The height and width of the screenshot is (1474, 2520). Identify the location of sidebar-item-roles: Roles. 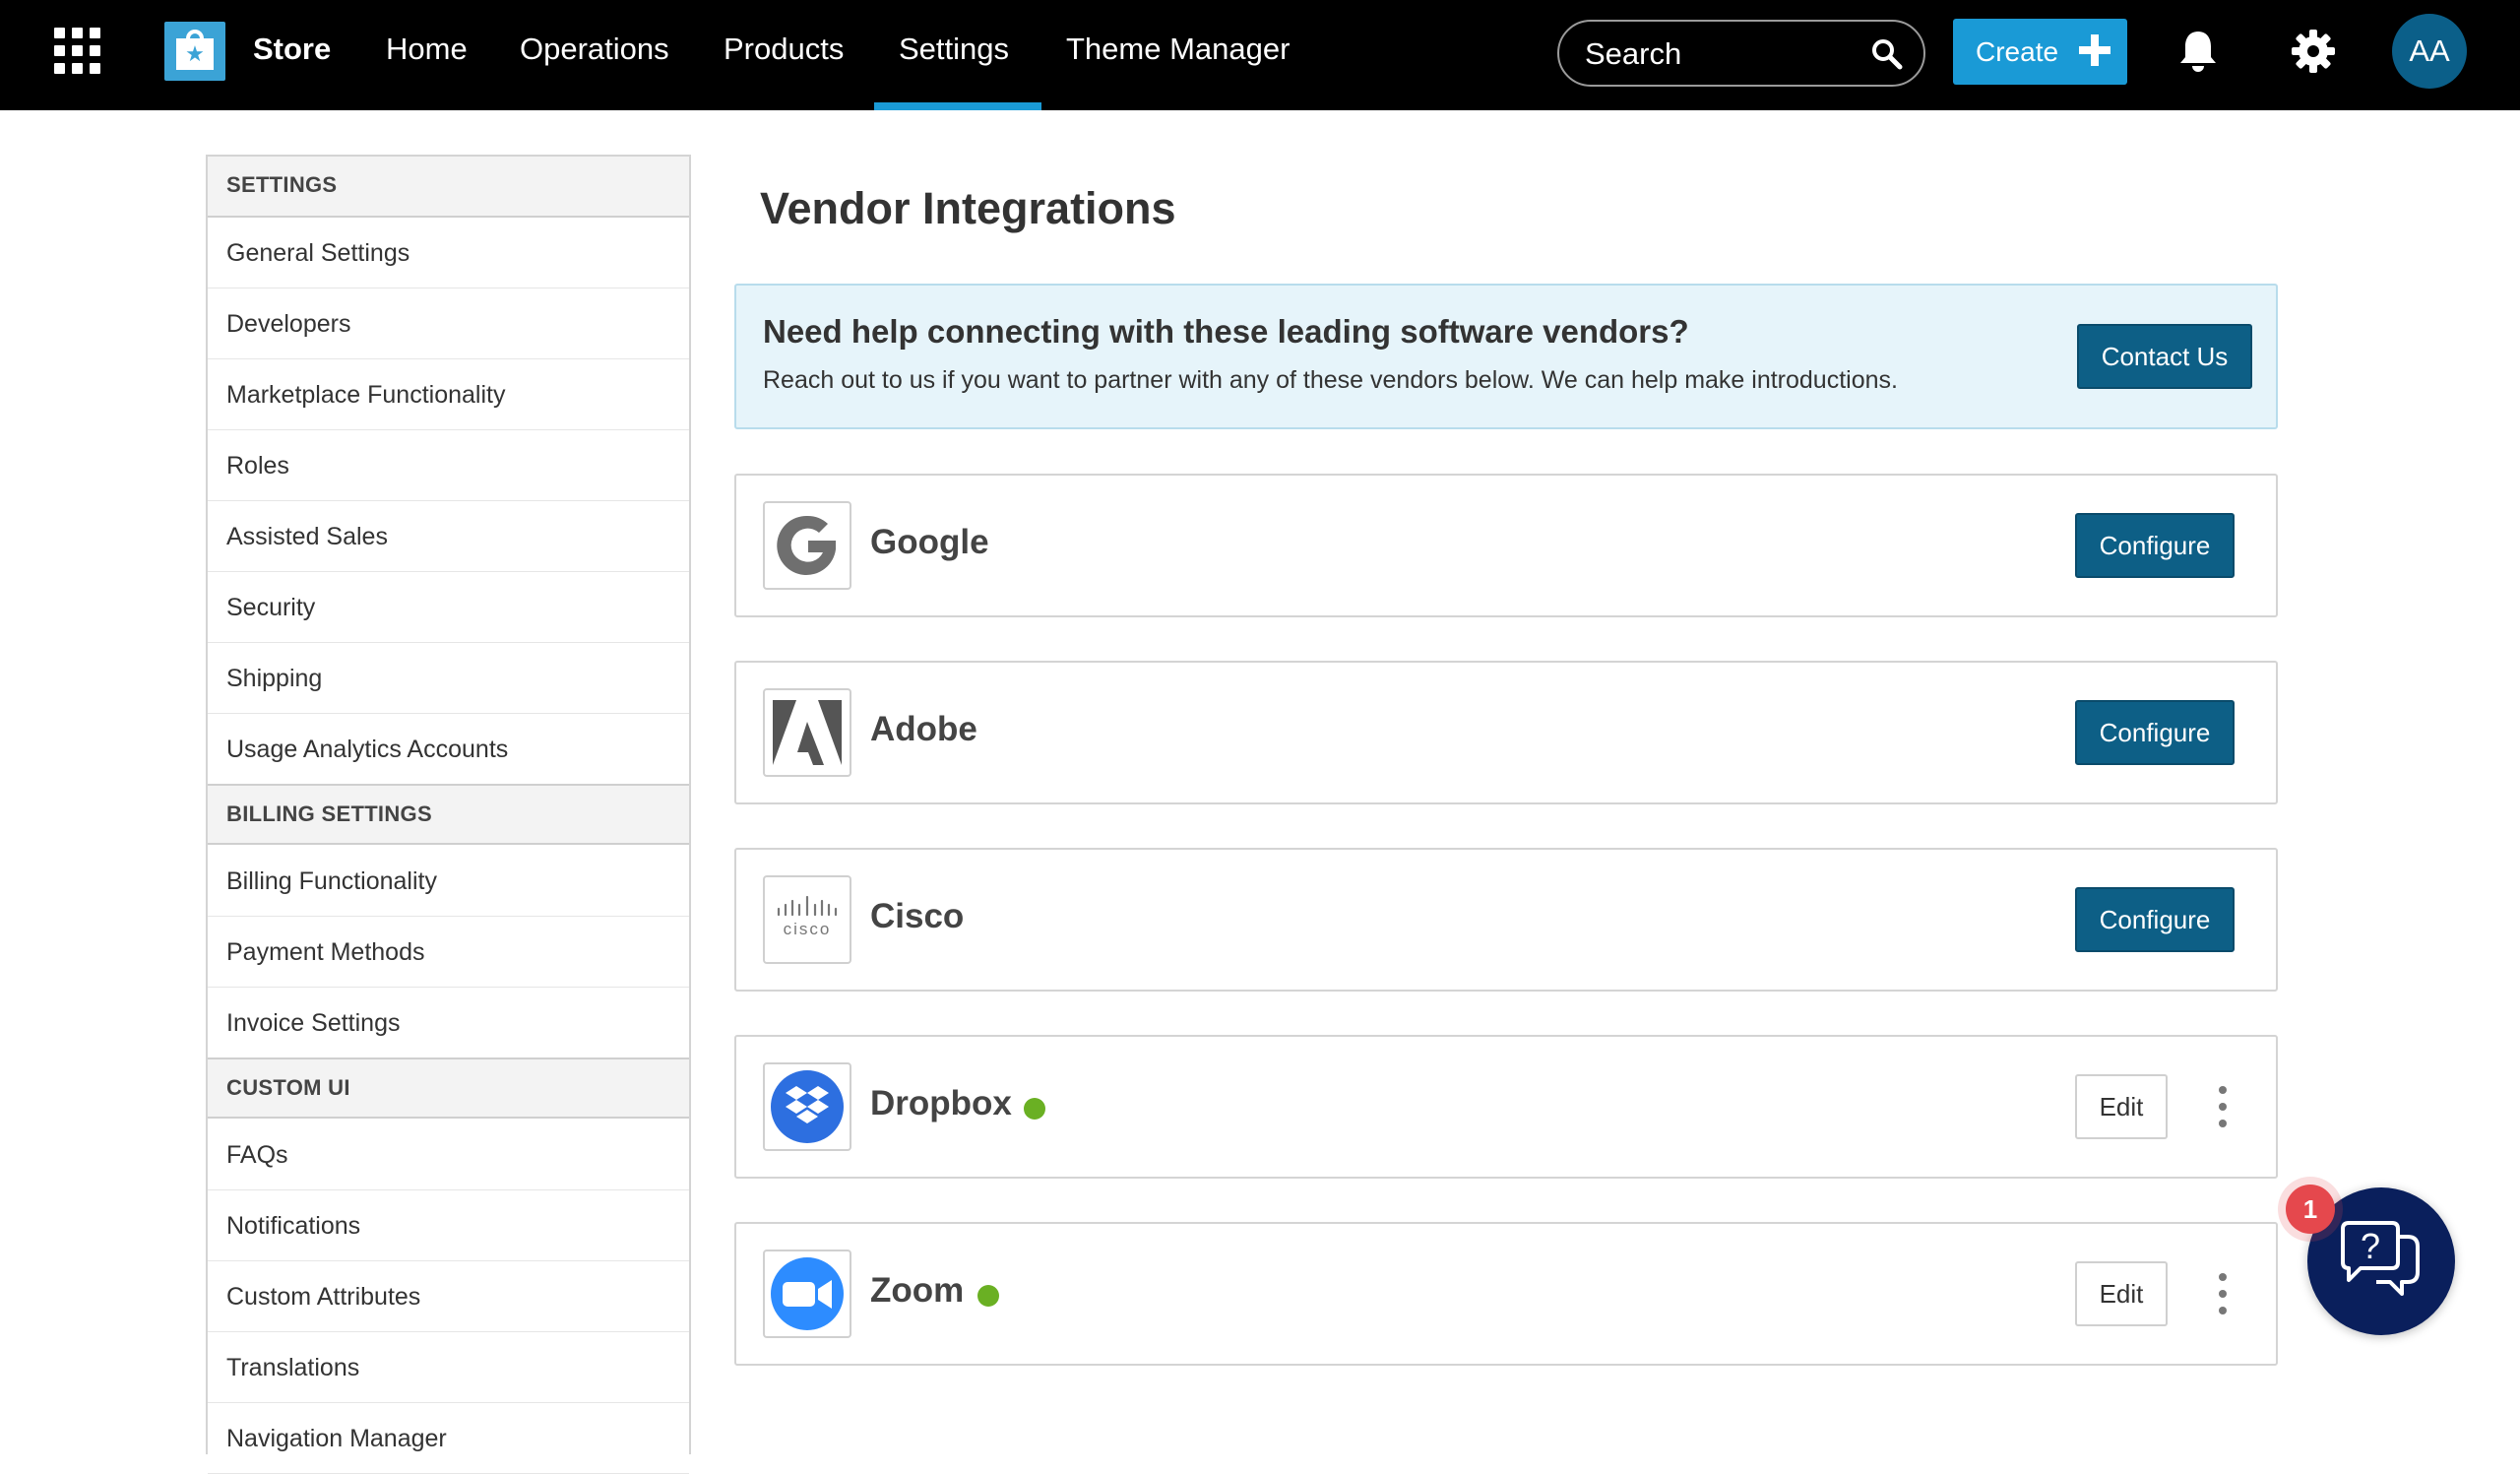
(448, 466).